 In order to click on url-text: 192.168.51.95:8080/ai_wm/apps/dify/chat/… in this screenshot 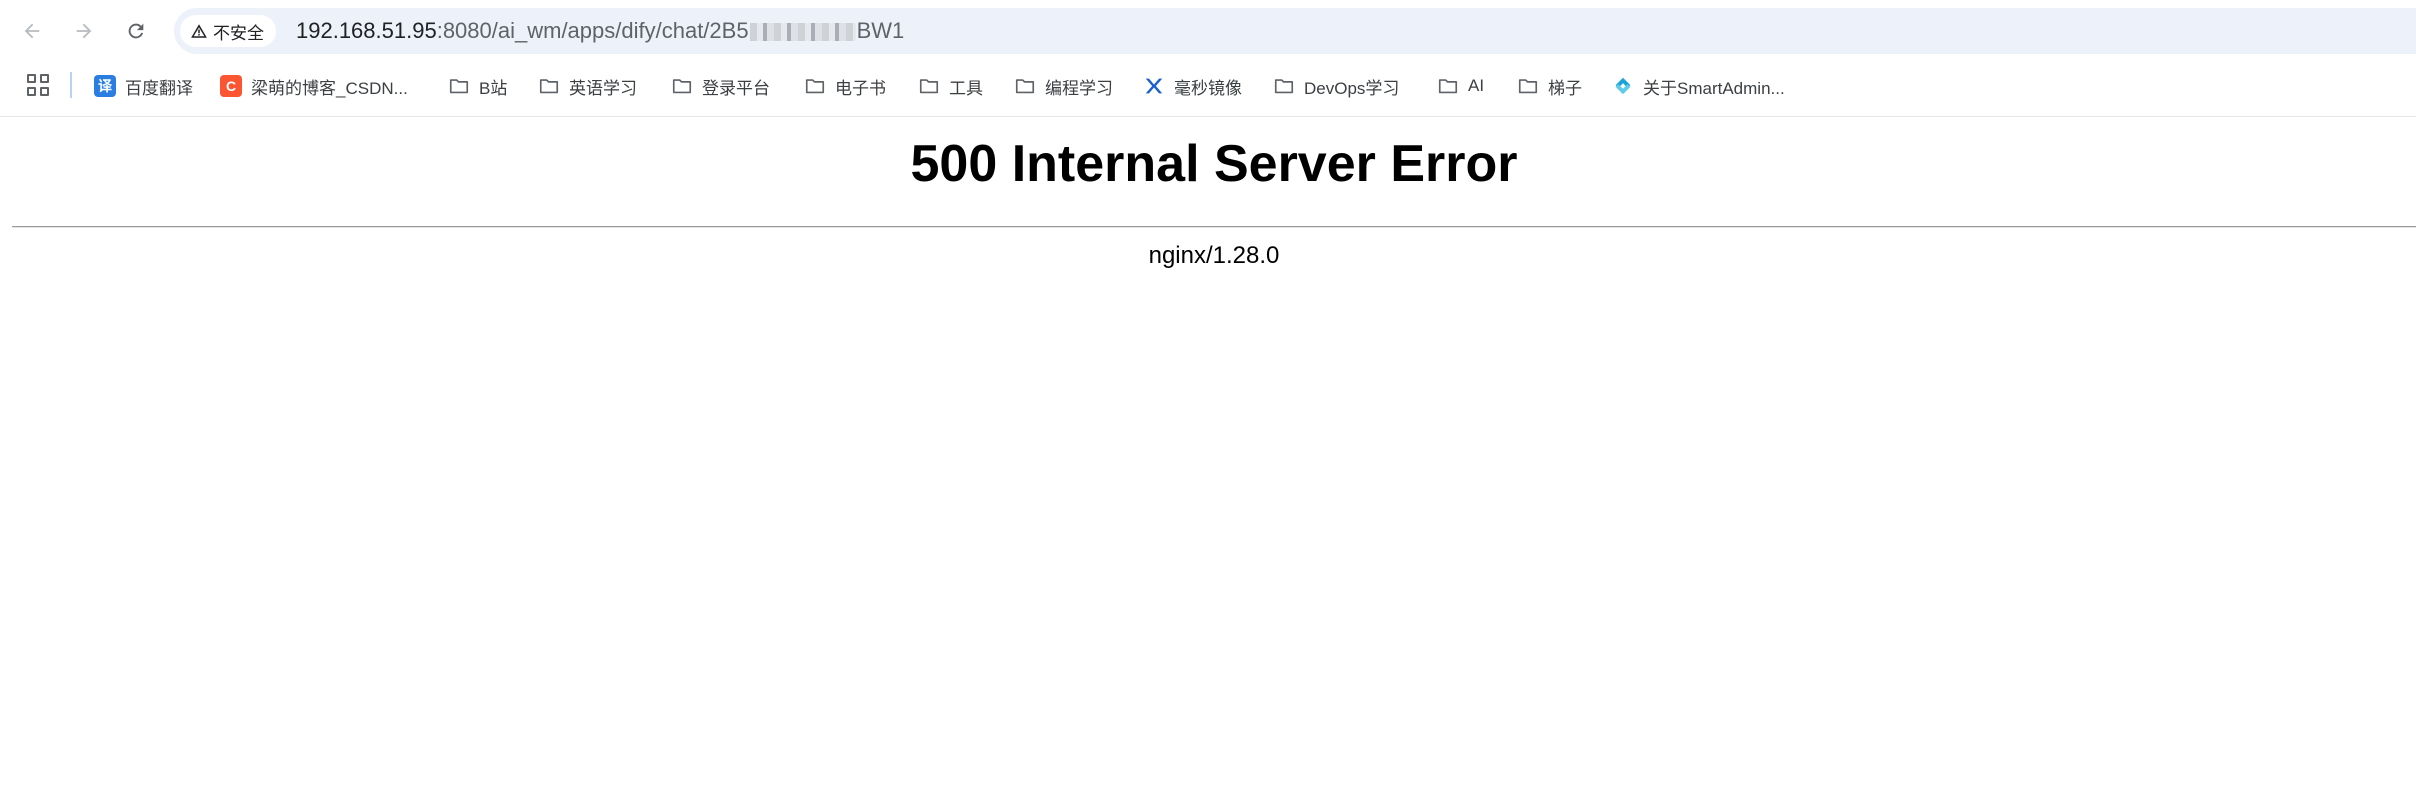, I will do `click(600, 31)`.